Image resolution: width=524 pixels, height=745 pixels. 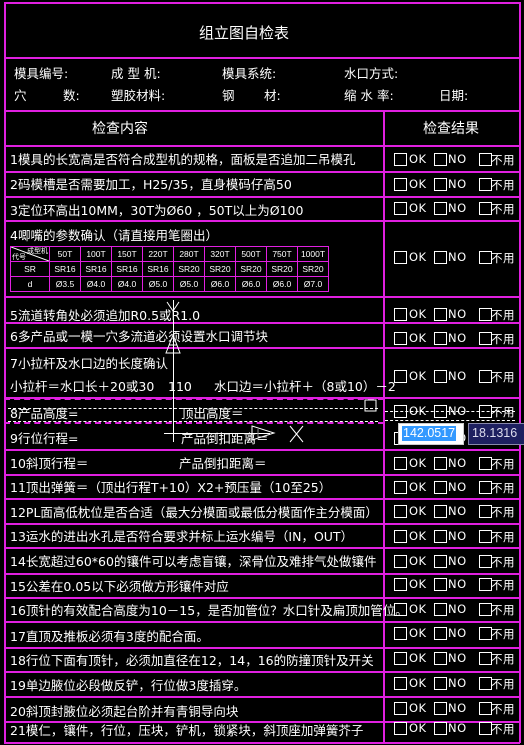 What do you see at coordinates (456, 561) in the screenshot?
I see `result-group-14: OK NO 不用` at bounding box center [456, 561].